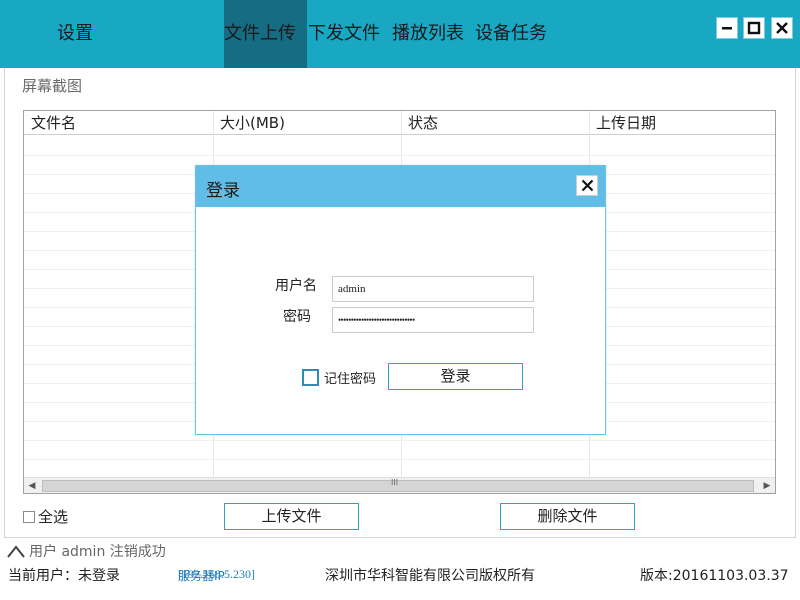  What do you see at coordinates (50, 123) in the screenshot?
I see `column-header-filename: 文件名` at bounding box center [50, 123].